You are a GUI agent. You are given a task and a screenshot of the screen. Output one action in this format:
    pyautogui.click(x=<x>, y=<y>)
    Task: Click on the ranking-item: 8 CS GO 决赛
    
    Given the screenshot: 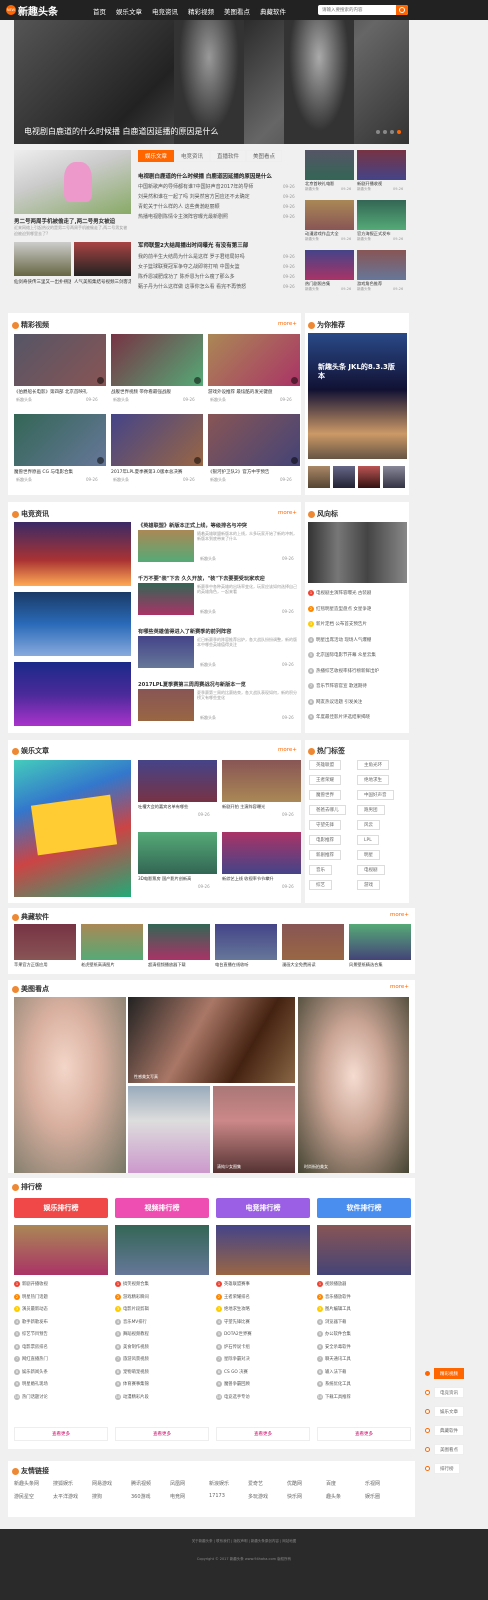 What is the action you would take?
    pyautogui.click(x=263, y=1371)
    